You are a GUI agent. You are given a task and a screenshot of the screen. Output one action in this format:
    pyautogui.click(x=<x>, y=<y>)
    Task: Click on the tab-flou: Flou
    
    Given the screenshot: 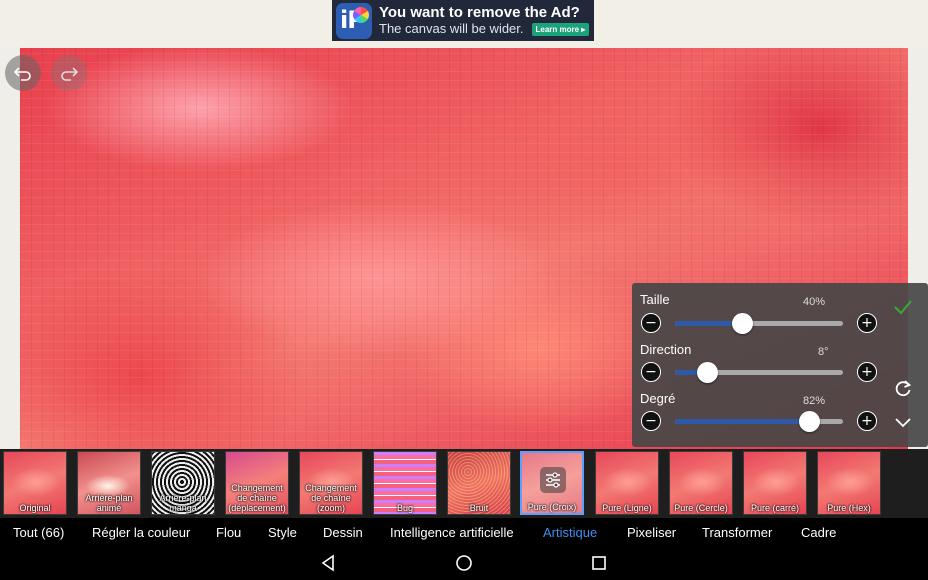 What is the action you would take?
    pyautogui.click(x=228, y=532)
    